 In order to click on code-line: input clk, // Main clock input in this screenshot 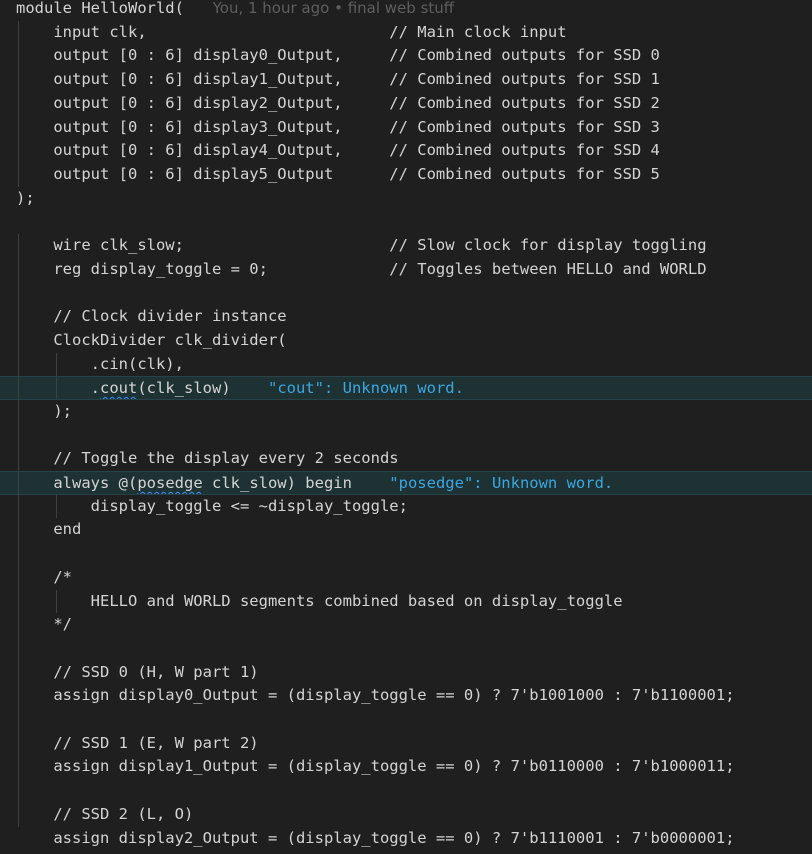, I will do `click(406, 33)`.